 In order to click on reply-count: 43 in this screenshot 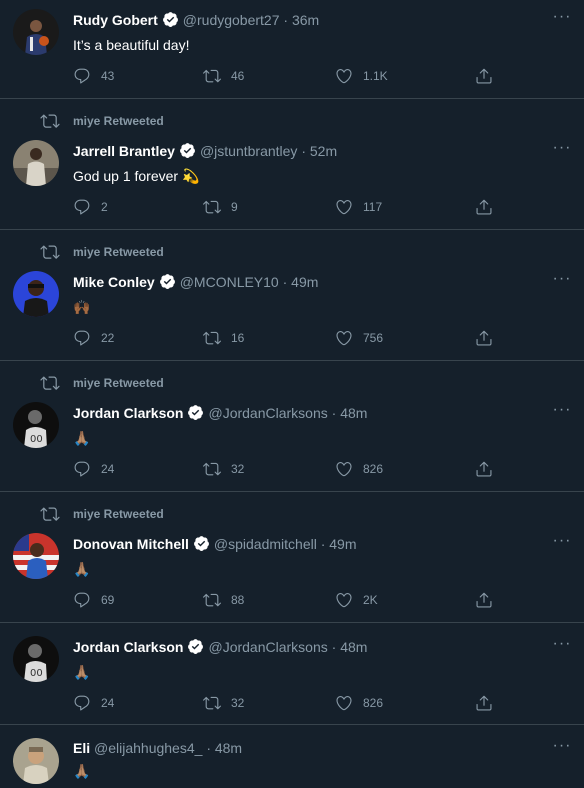, I will do `click(108, 76)`.